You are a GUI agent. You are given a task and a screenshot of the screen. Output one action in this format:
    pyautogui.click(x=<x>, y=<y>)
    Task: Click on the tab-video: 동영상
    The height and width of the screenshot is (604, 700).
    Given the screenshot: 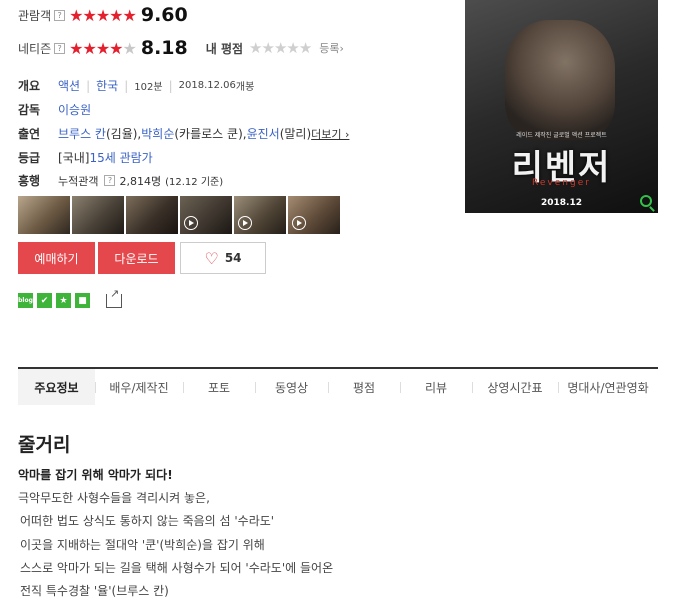 What is the action you would take?
    pyautogui.click(x=291, y=387)
    